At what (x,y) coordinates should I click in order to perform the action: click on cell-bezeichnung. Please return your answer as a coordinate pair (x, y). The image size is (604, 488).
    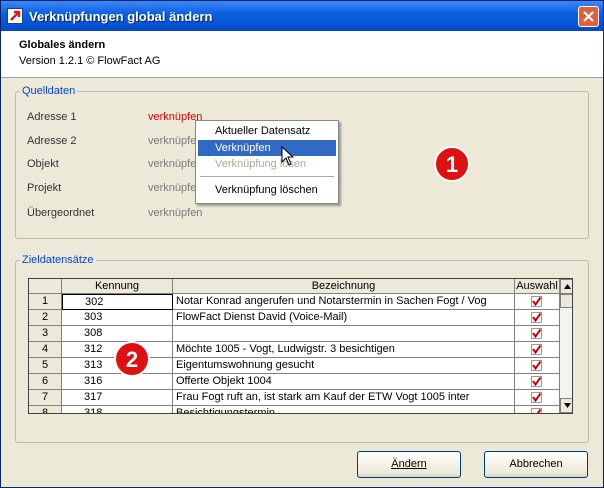
    Looking at the image, I should click on (344, 334).